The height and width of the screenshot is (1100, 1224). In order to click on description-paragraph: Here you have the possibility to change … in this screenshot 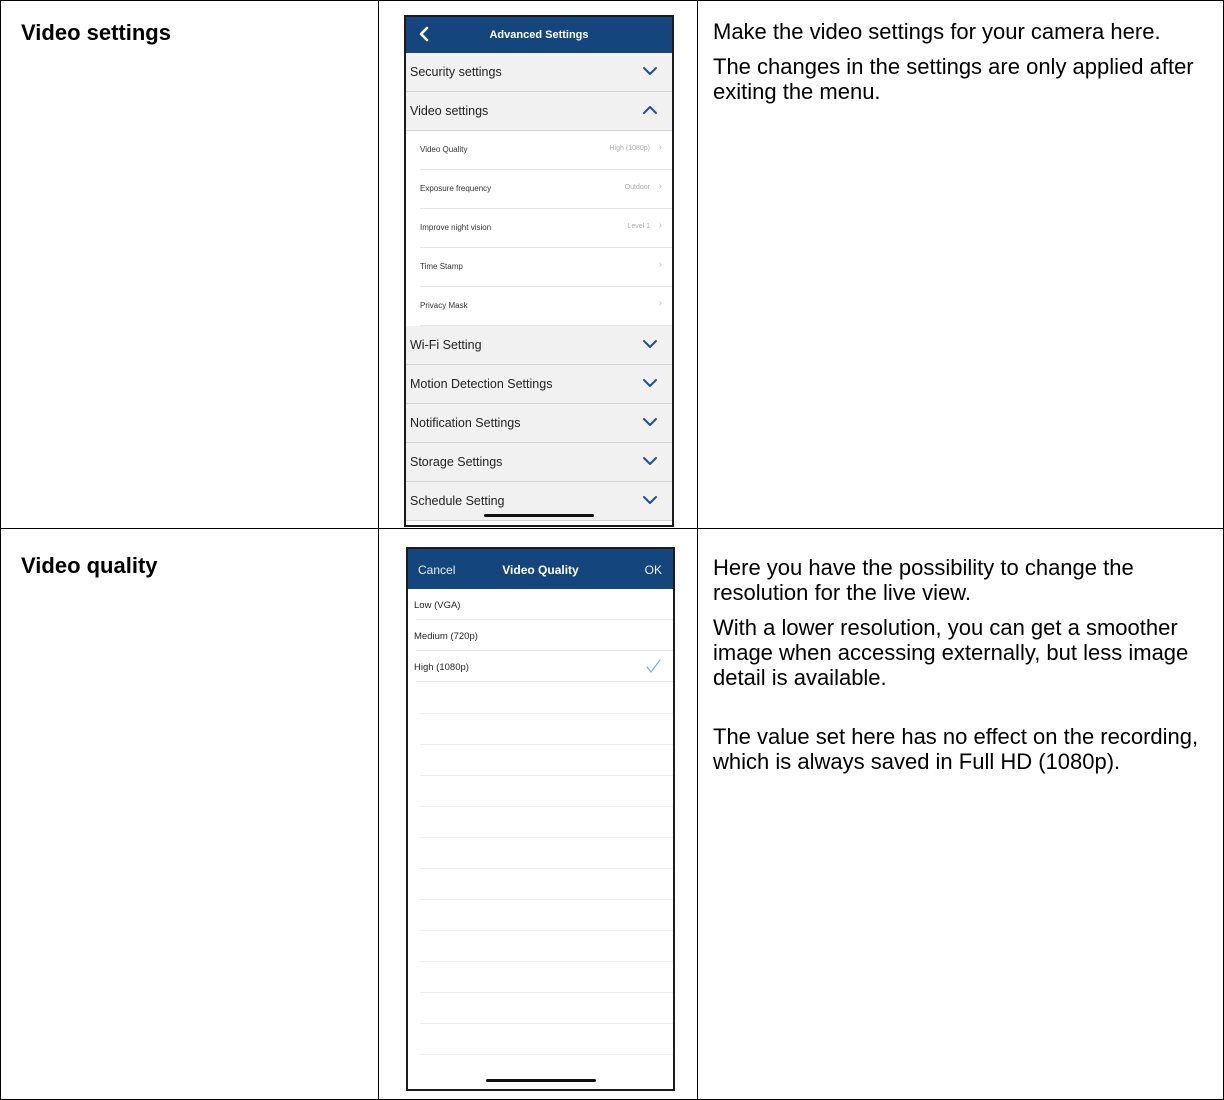, I will do `click(923, 580)`.